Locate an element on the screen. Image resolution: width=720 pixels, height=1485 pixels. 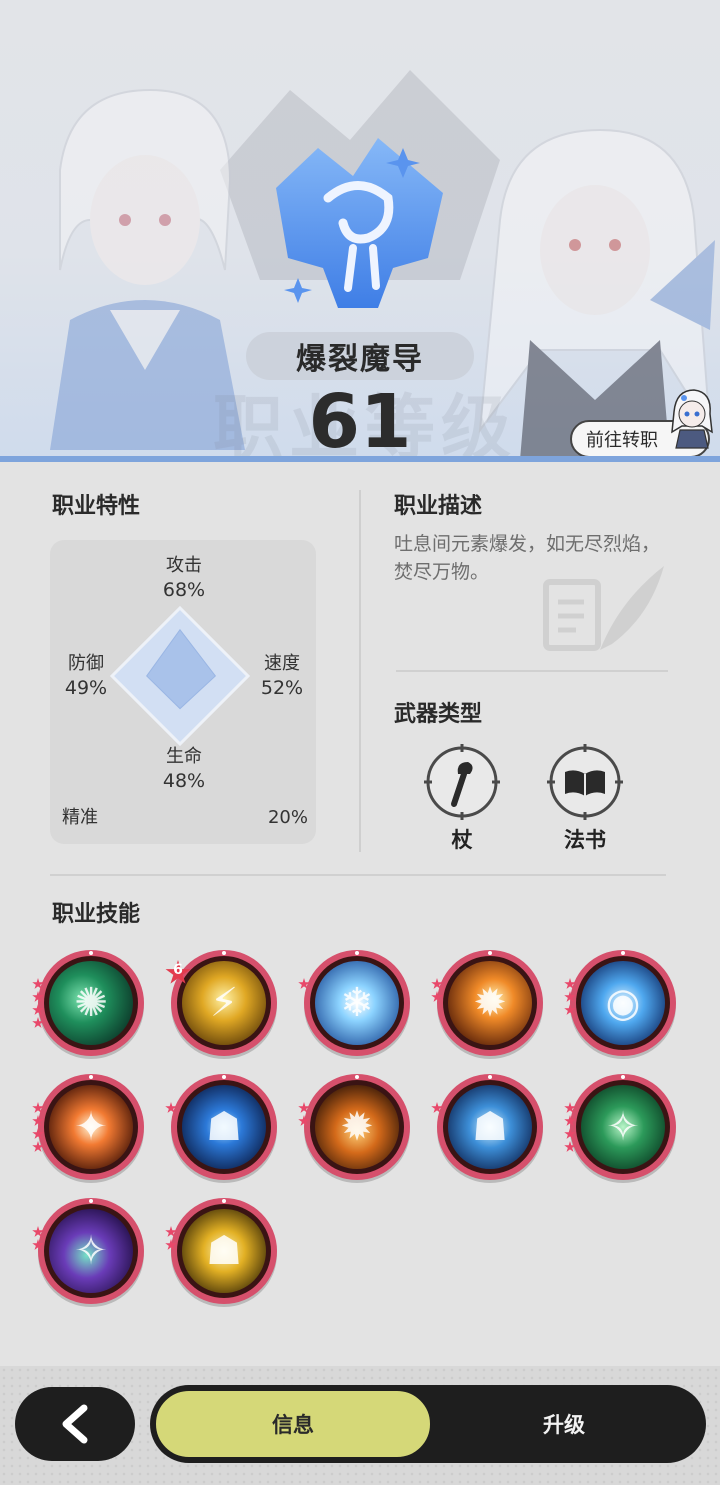
skill-slot: ⚡ 6 is located at coordinates (221, 1003).